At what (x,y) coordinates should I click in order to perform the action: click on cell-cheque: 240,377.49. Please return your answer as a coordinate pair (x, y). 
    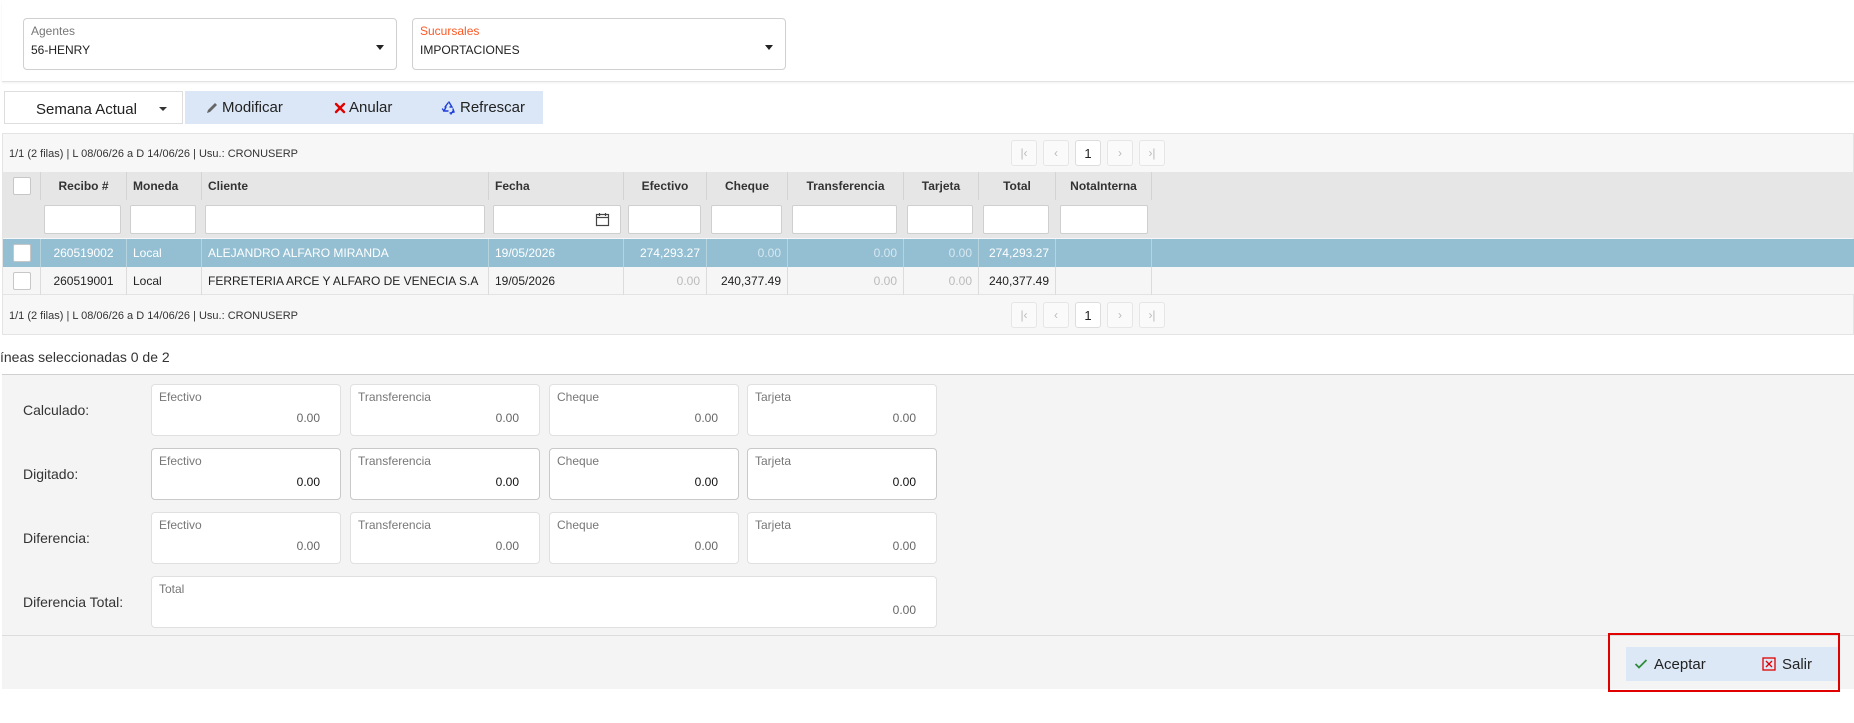
    Looking at the image, I should click on (747, 281).